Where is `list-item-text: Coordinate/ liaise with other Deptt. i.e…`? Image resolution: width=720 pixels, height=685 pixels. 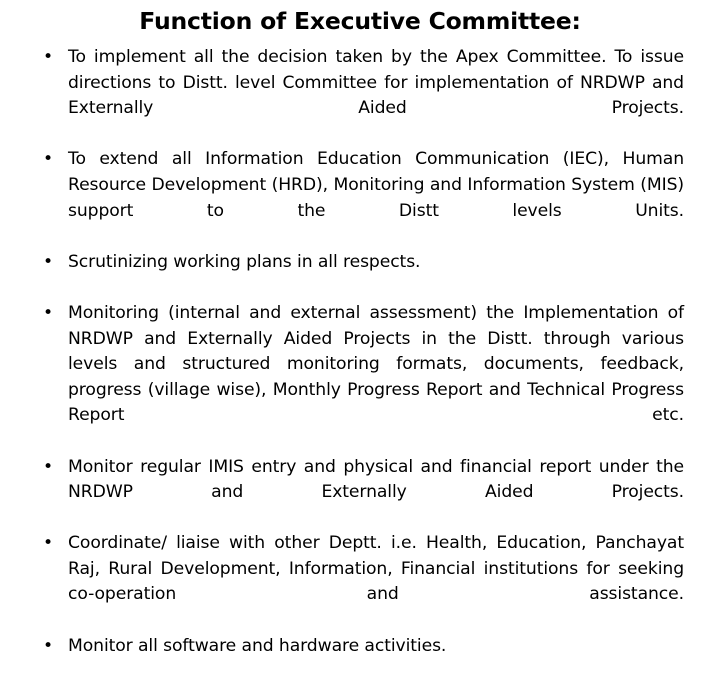
list-item-text: Coordinate/ liaise with other Deptt. i.e… is located at coordinates (376, 569).